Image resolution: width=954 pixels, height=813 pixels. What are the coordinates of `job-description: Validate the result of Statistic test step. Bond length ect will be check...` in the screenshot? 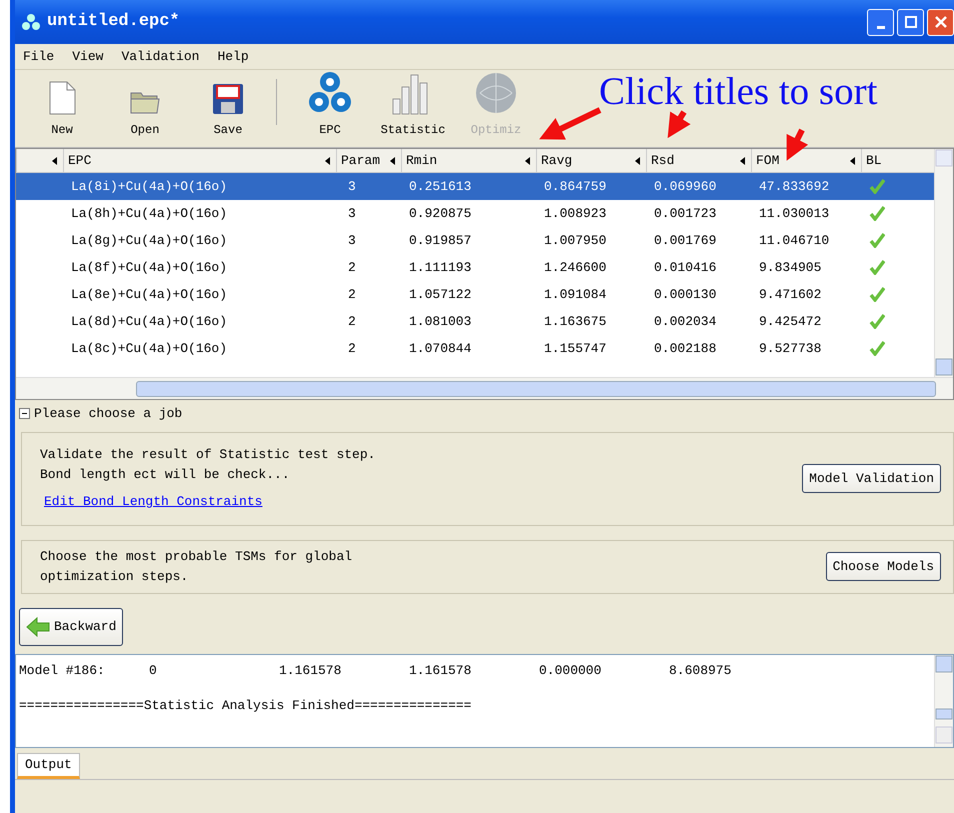 It's located at (208, 465).